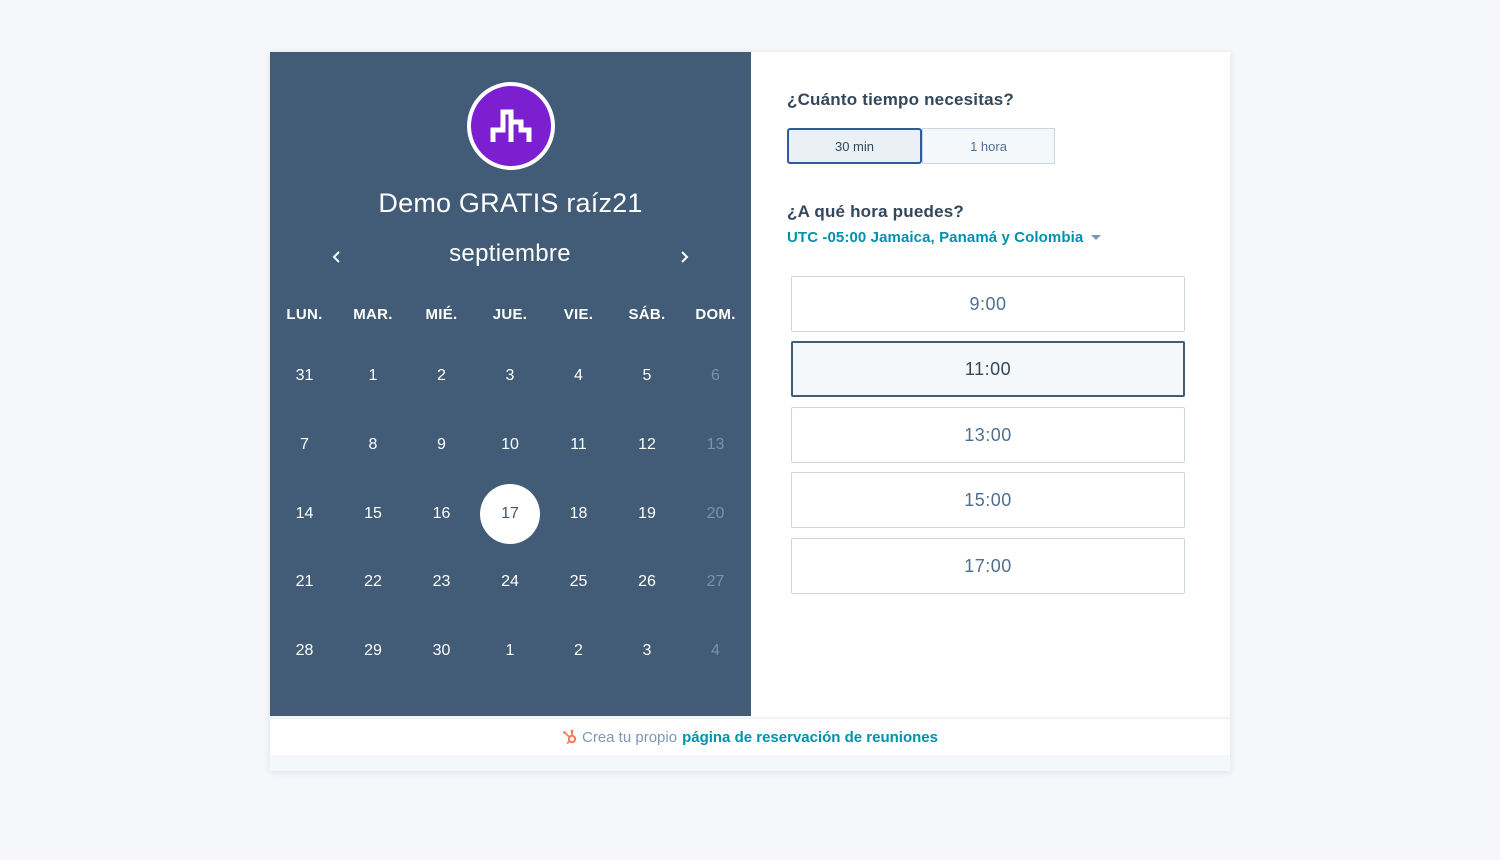 This screenshot has height=860, width=1500. I want to click on duration-option-button: 1 hora, so click(988, 146).